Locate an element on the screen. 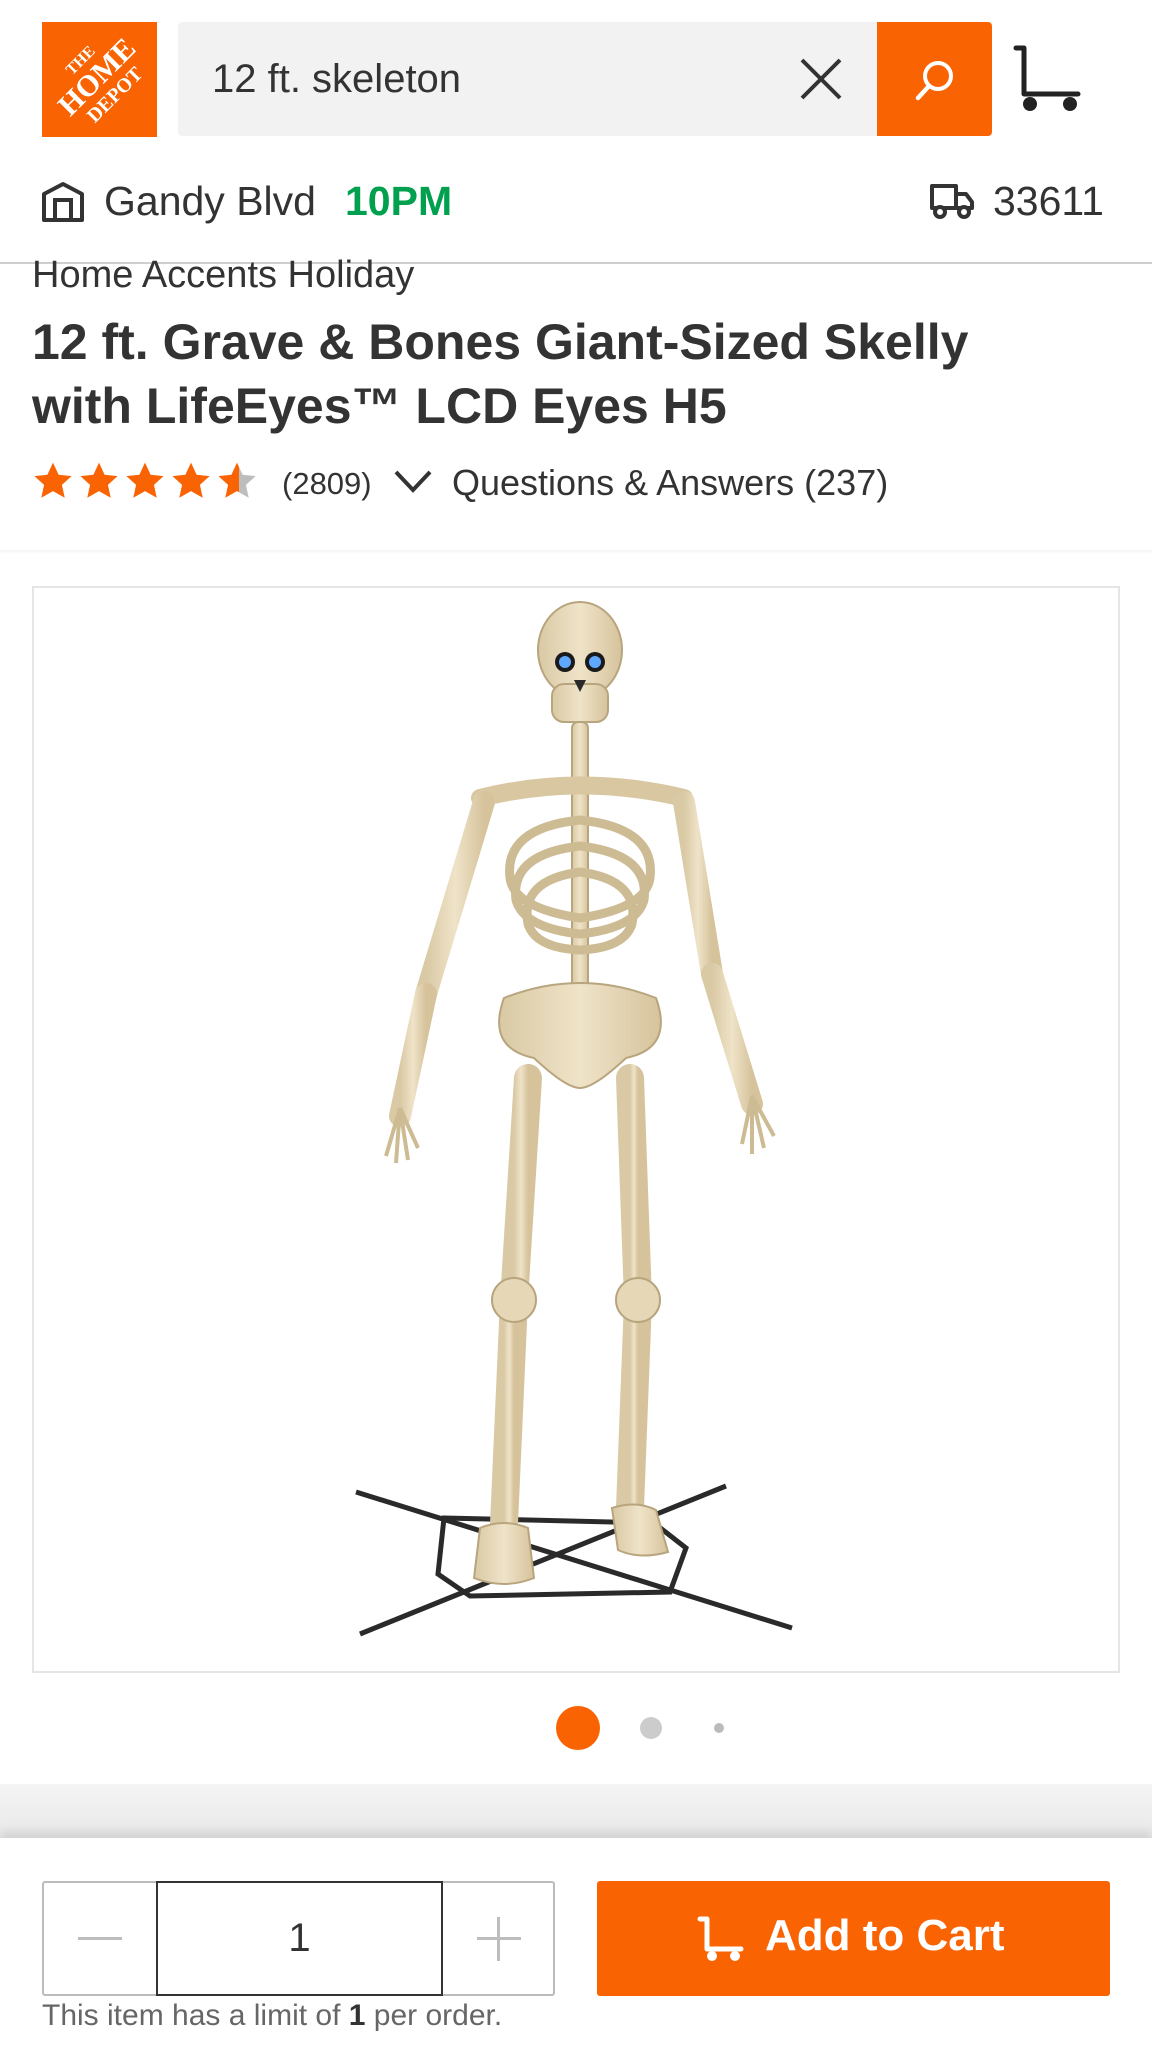 This screenshot has height=2048, width=1152. cart-button is located at coordinates (1048, 79).